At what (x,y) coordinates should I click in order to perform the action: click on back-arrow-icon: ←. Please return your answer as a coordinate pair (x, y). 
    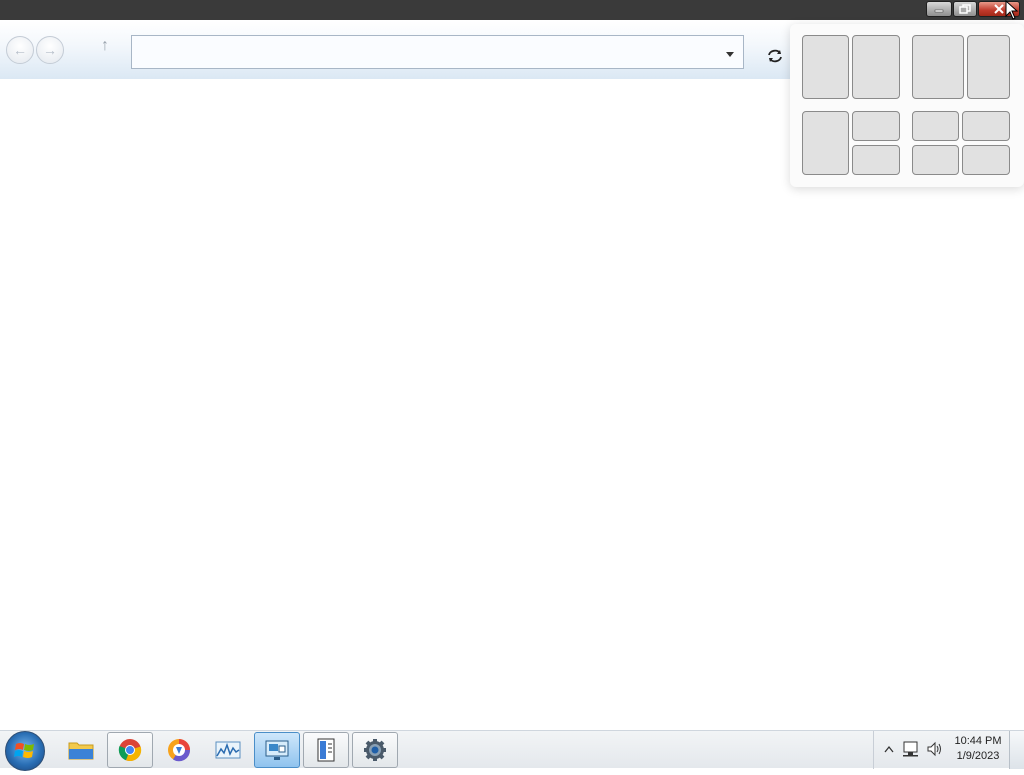
    Looking at the image, I should click on (20, 50).